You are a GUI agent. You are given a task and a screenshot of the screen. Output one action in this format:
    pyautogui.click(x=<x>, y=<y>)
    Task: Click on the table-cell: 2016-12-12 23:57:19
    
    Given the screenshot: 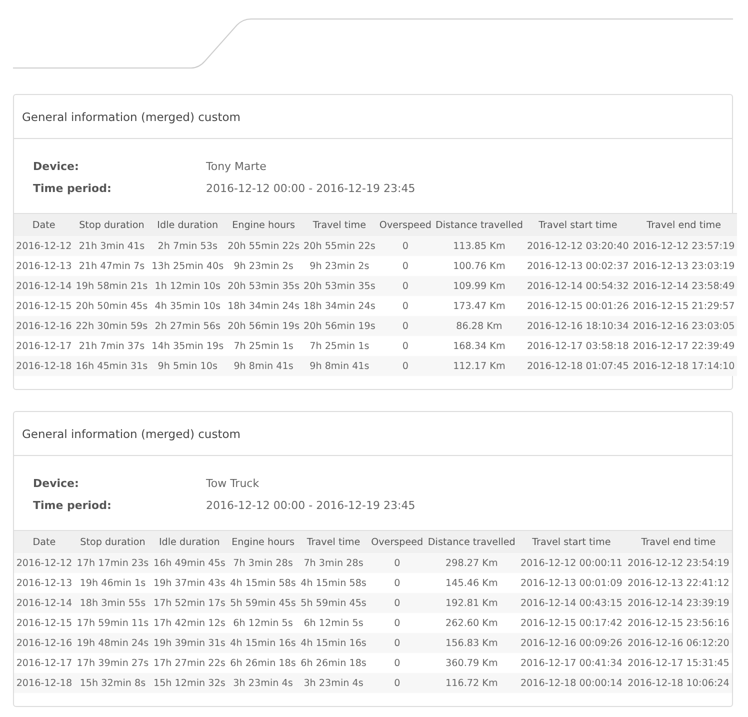 What is the action you would take?
    pyautogui.click(x=683, y=246)
    